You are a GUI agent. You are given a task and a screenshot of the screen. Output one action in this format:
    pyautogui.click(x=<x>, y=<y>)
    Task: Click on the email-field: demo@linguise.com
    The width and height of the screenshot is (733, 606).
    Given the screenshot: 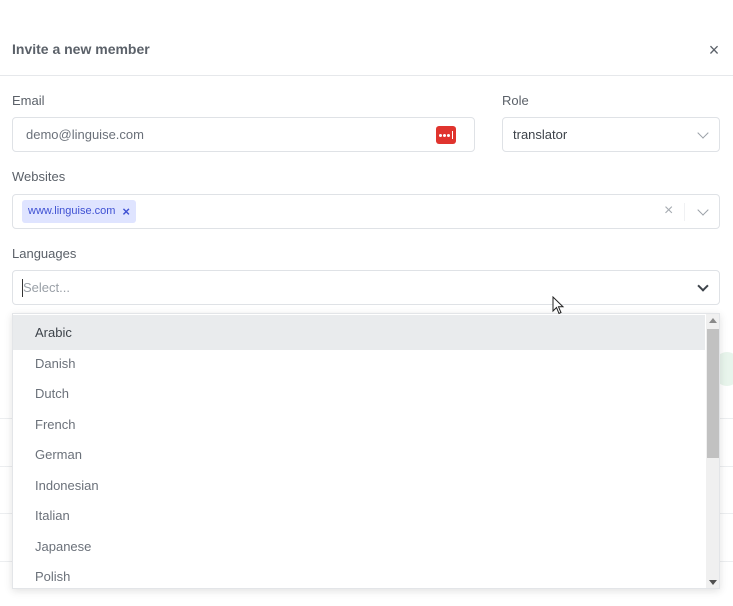 What is the action you would take?
    pyautogui.click(x=243, y=134)
    